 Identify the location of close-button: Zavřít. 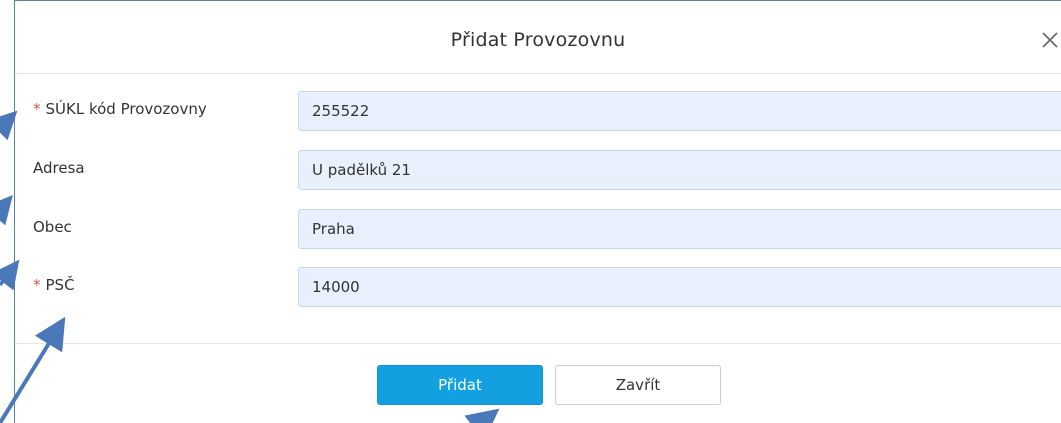
(638, 385).